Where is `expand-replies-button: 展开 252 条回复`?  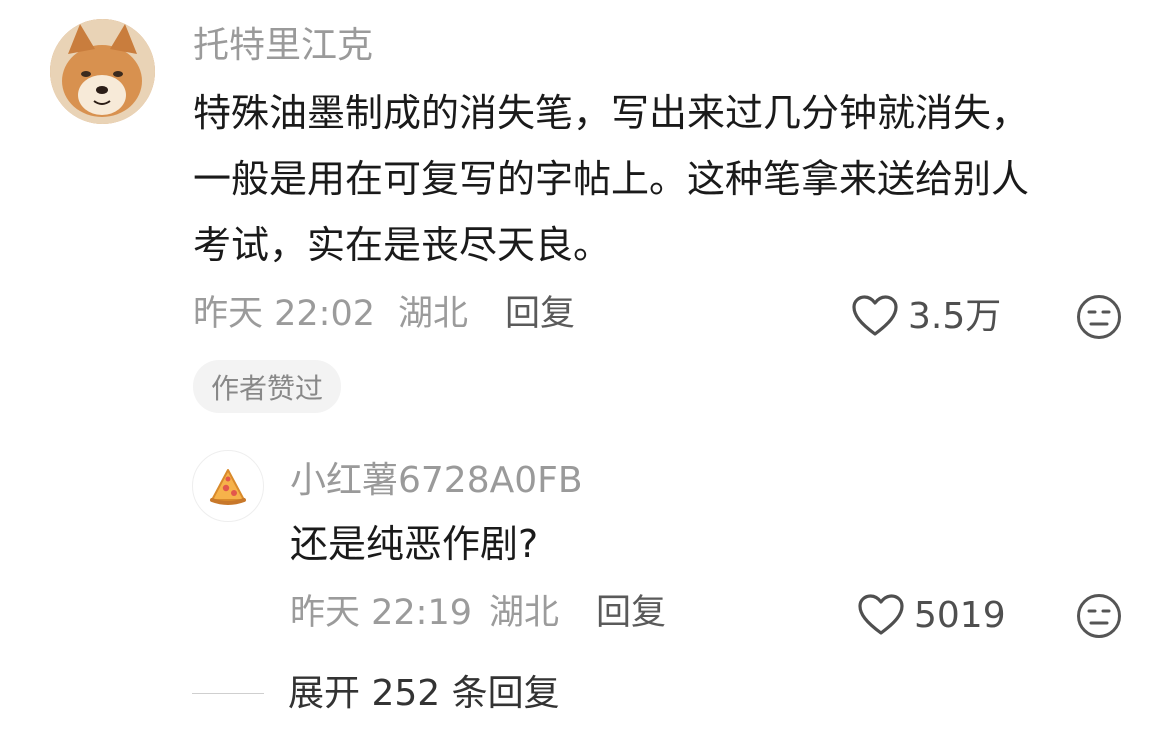 expand-replies-button: 展开 252 条回复 is located at coordinates (424, 694).